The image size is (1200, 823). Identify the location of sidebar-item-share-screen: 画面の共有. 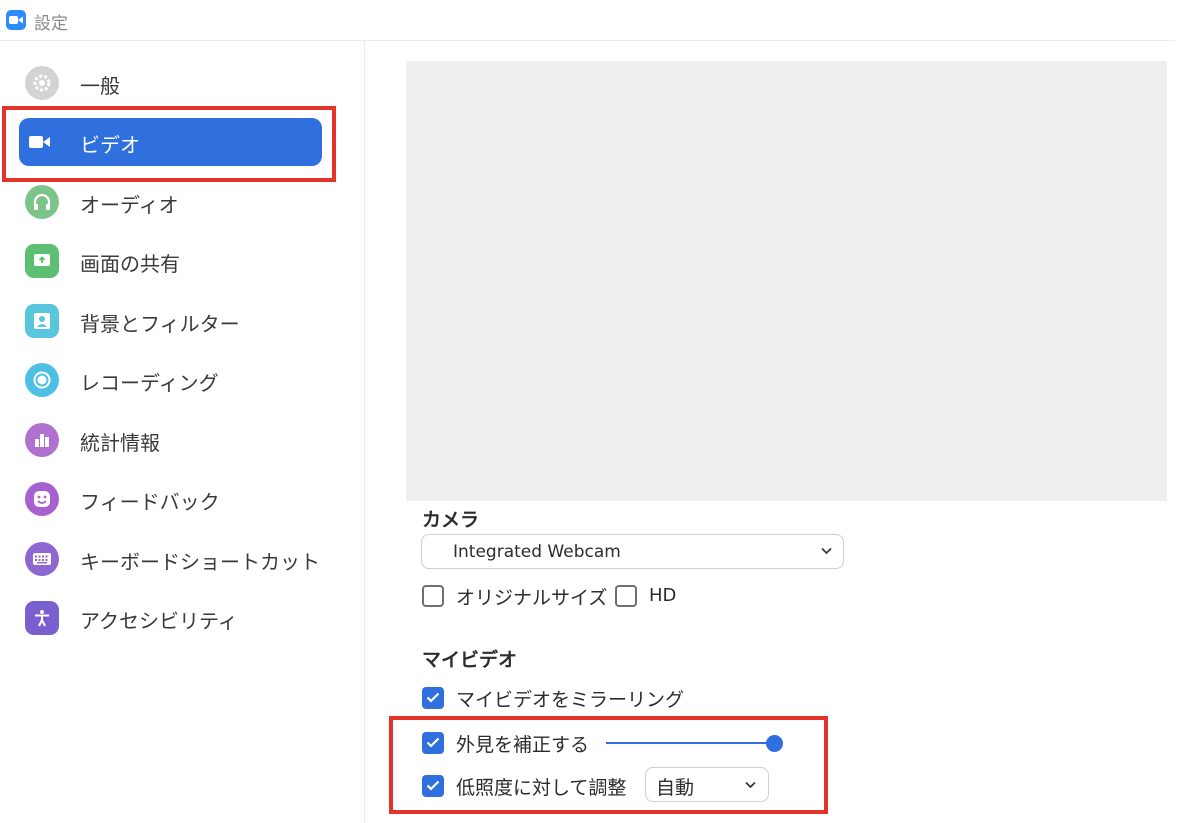
(170, 261).